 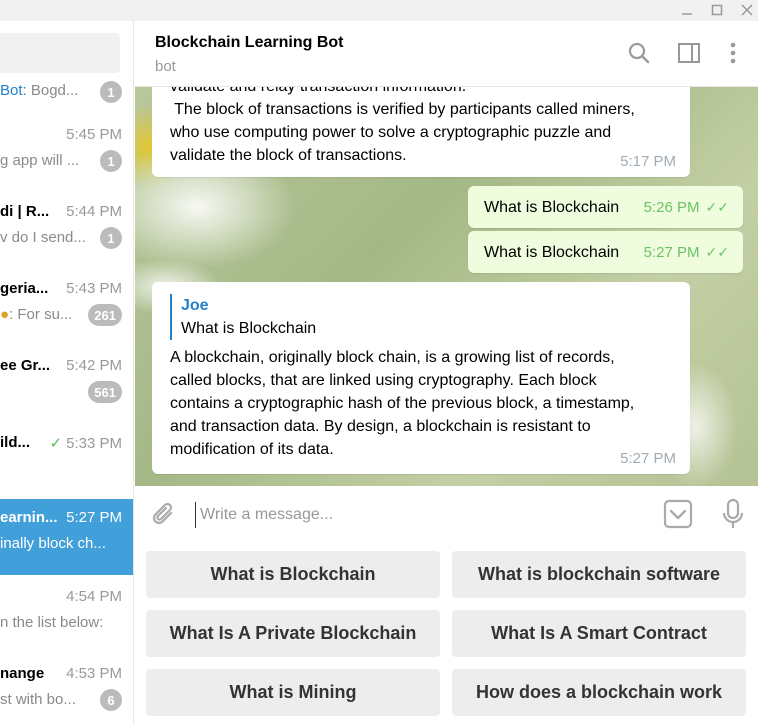 I want to click on chat-title: Blockchain Learning Bot, so click(x=249, y=43).